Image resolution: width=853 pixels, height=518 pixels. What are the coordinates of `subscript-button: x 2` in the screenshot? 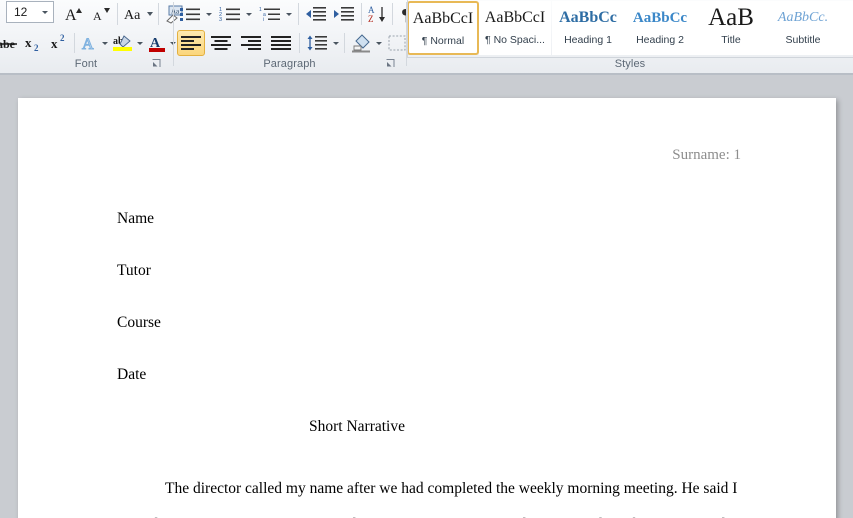 It's located at (34, 43).